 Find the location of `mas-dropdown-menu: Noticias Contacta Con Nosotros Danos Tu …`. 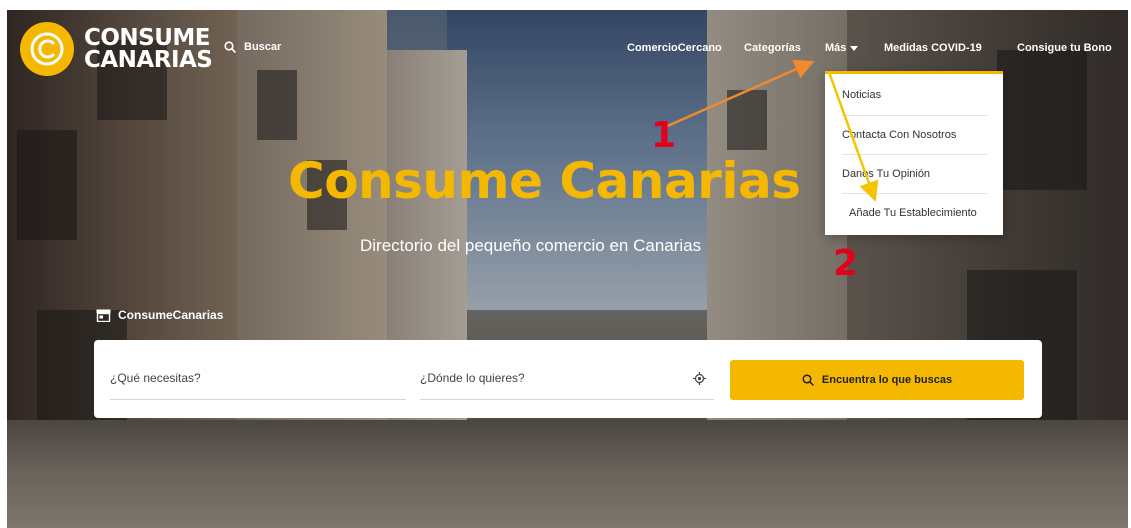

mas-dropdown-menu: Noticias Contacta Con Nosotros Danos Tu … is located at coordinates (914, 153).